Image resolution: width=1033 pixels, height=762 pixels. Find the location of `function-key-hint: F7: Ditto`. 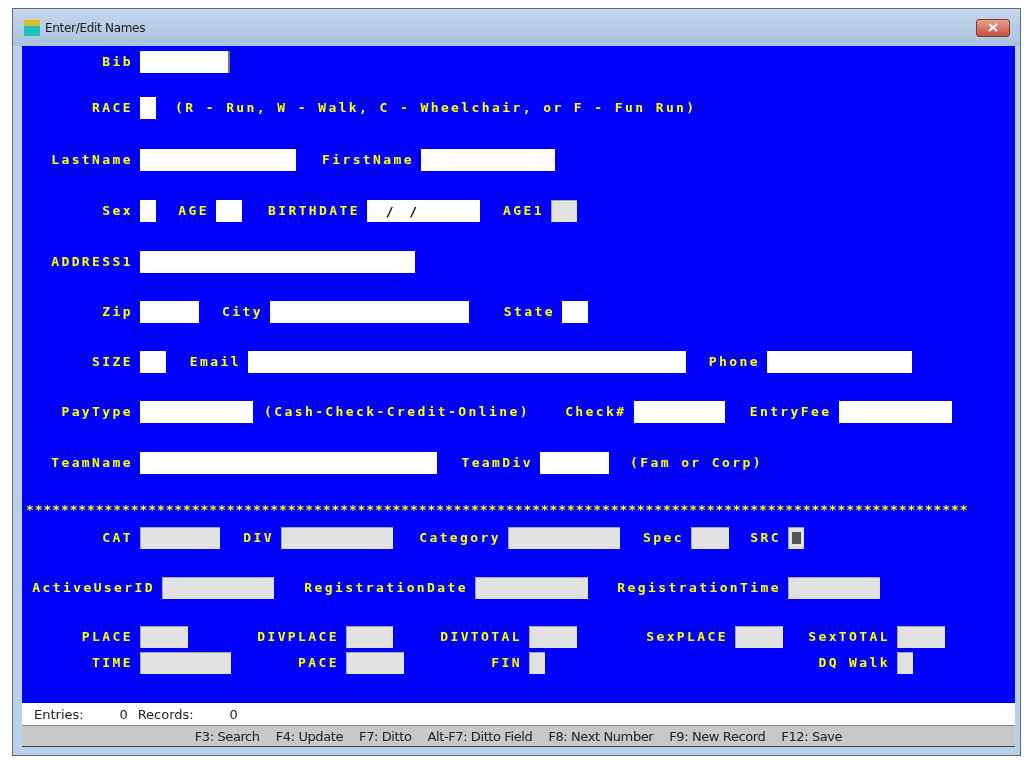

function-key-hint: F7: Ditto is located at coordinates (385, 736).